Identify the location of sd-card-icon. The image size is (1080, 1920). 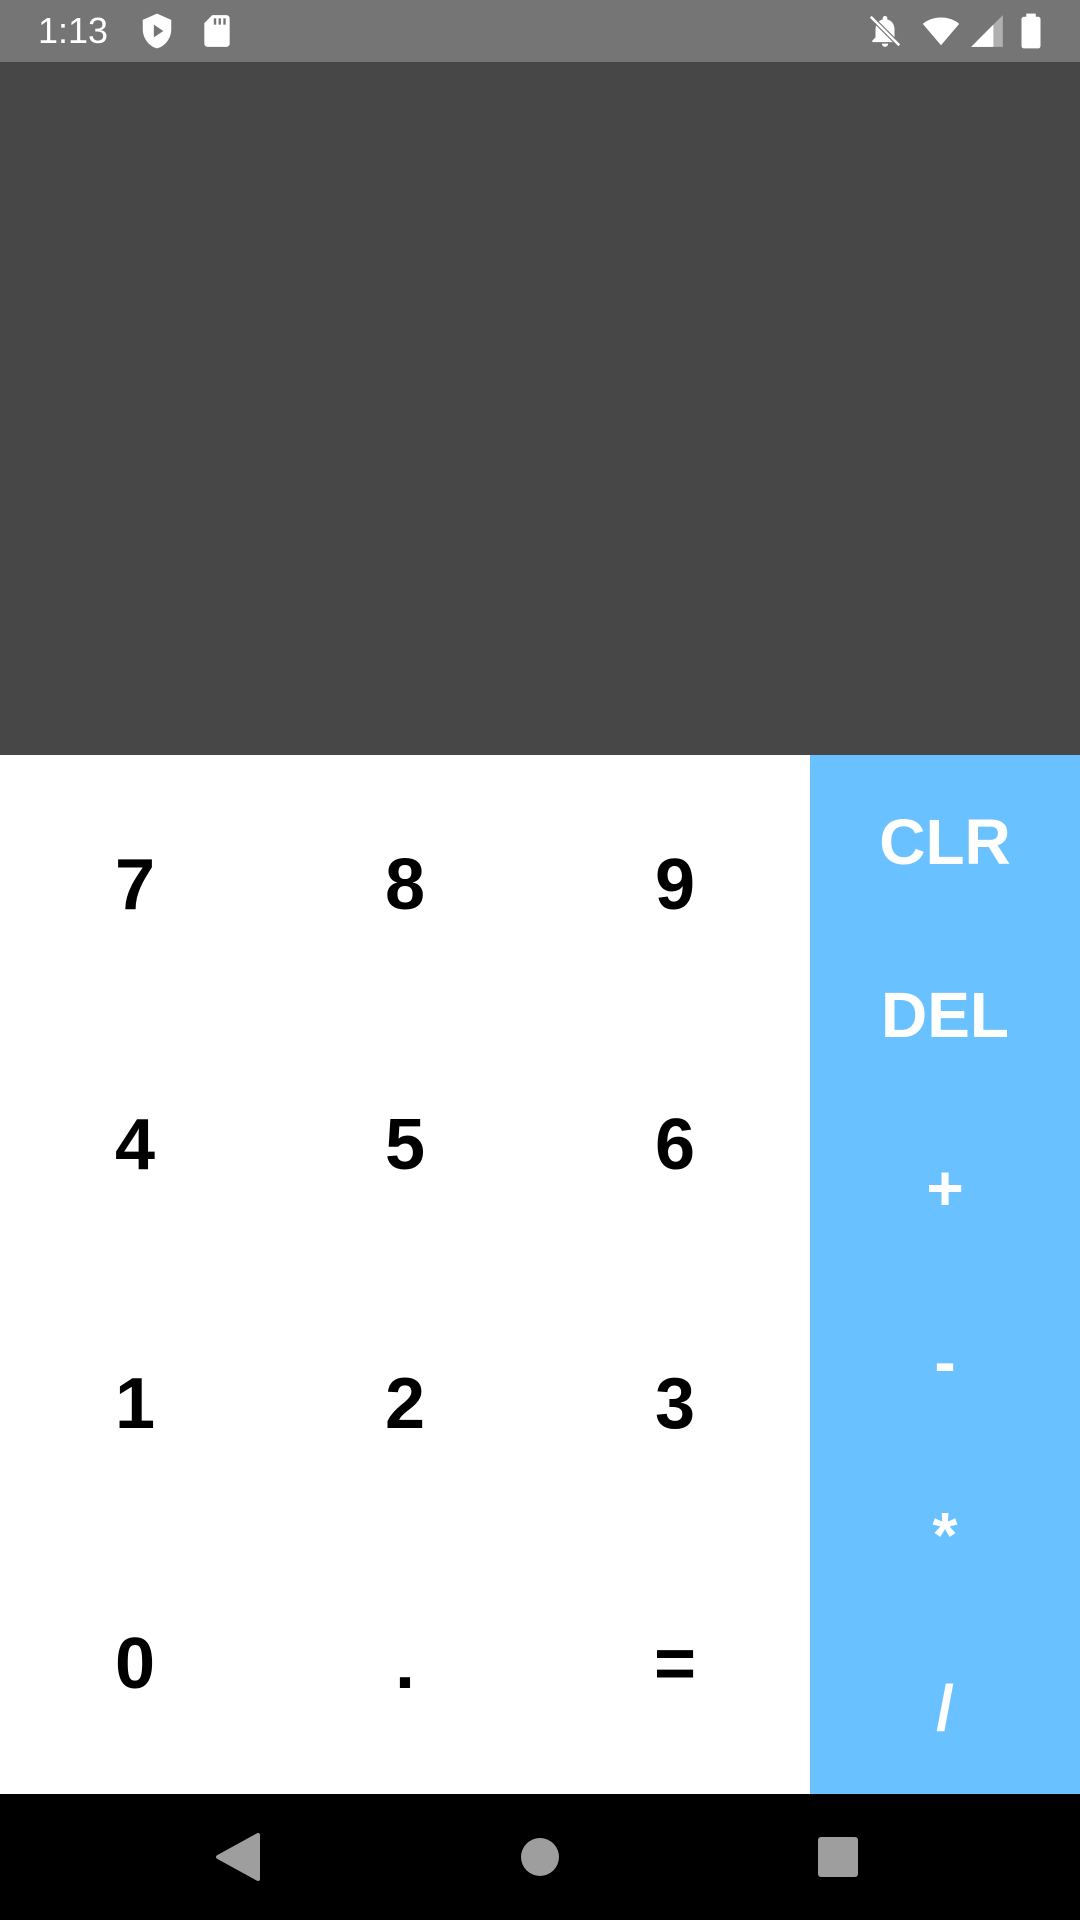
(217, 31).